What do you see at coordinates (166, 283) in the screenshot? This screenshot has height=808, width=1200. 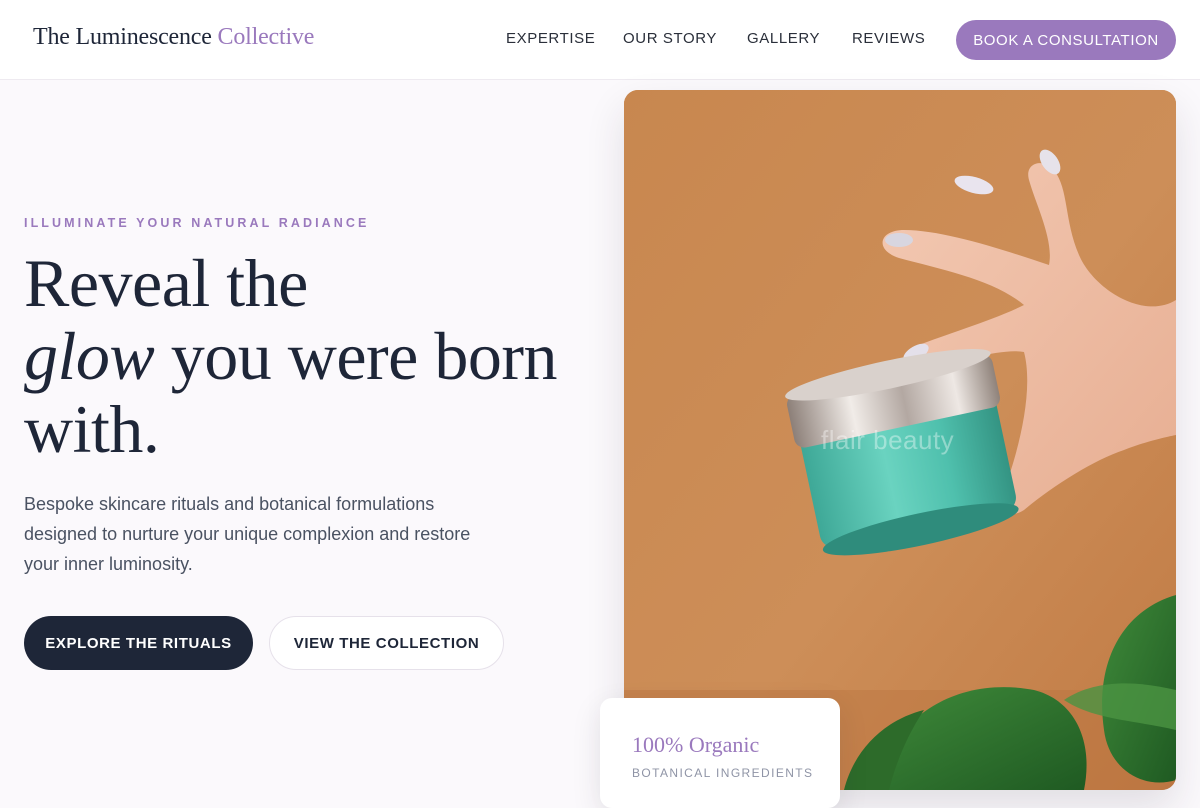 I see `headline-line-1: Reveal the` at bounding box center [166, 283].